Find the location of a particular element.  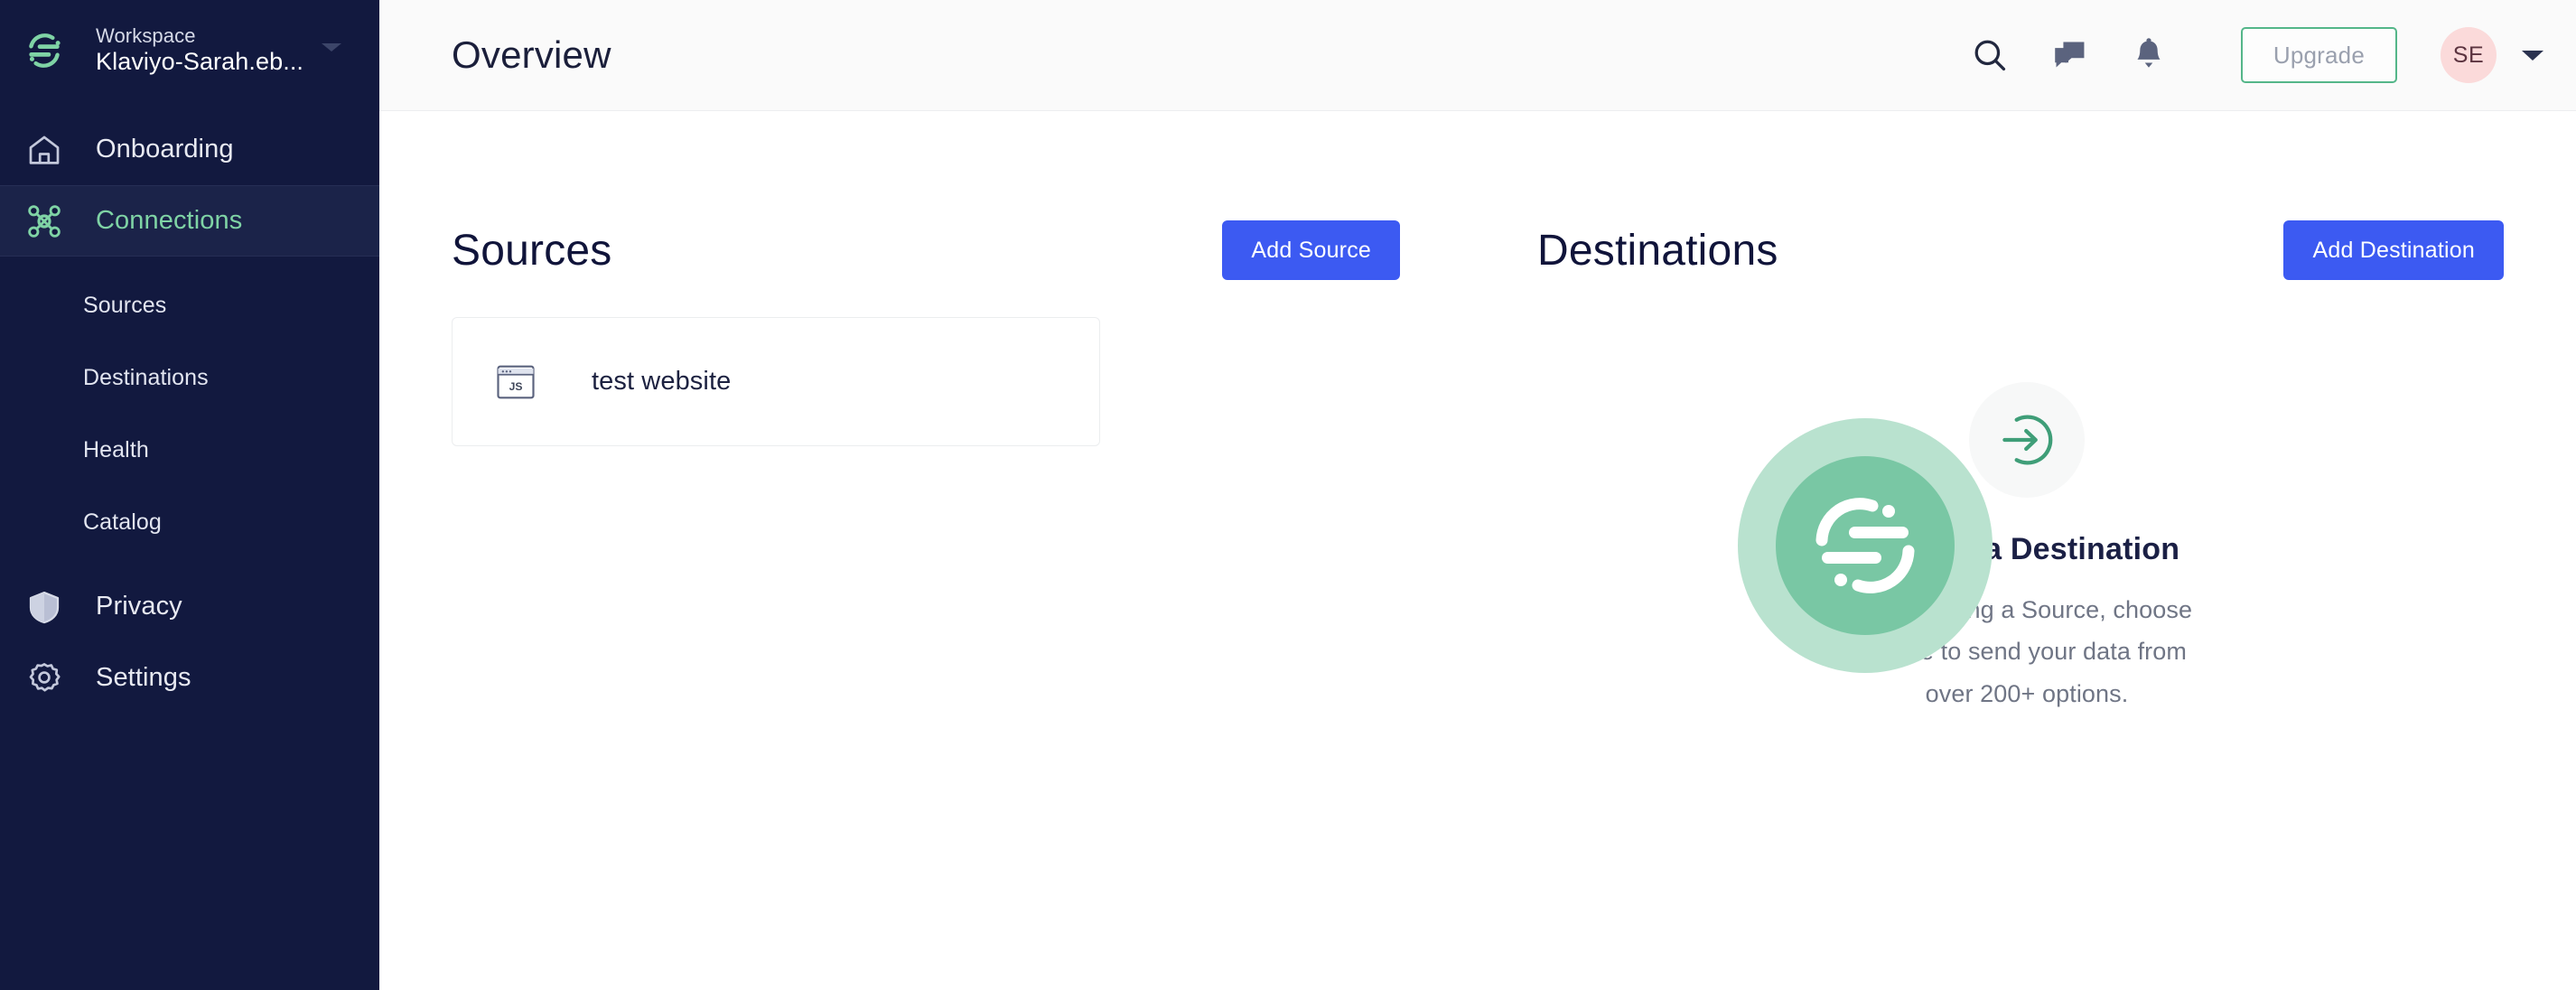

destinations-header: Destinations Add Destination is located at coordinates (2027, 250).